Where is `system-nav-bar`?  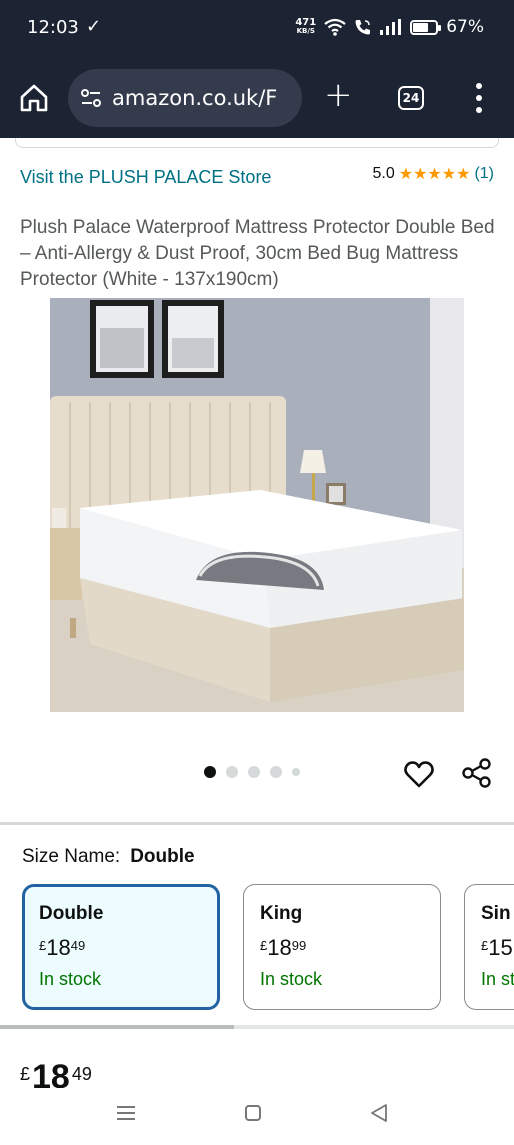
system-nav-bar is located at coordinates (257, 1116).